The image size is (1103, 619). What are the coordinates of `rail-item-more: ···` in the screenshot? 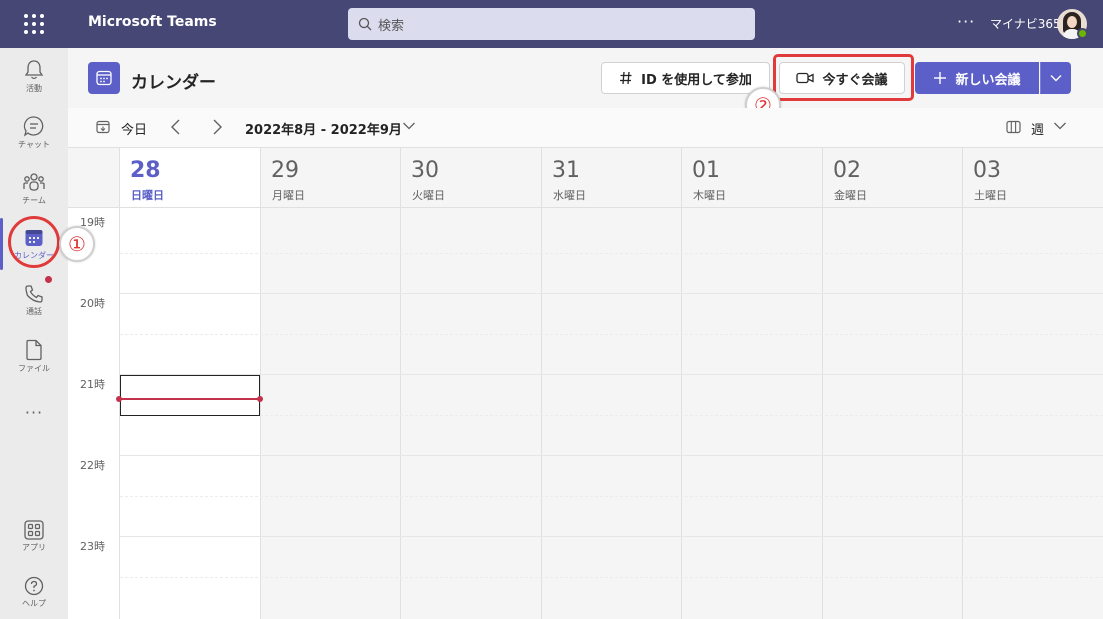 It's located at (34, 412).